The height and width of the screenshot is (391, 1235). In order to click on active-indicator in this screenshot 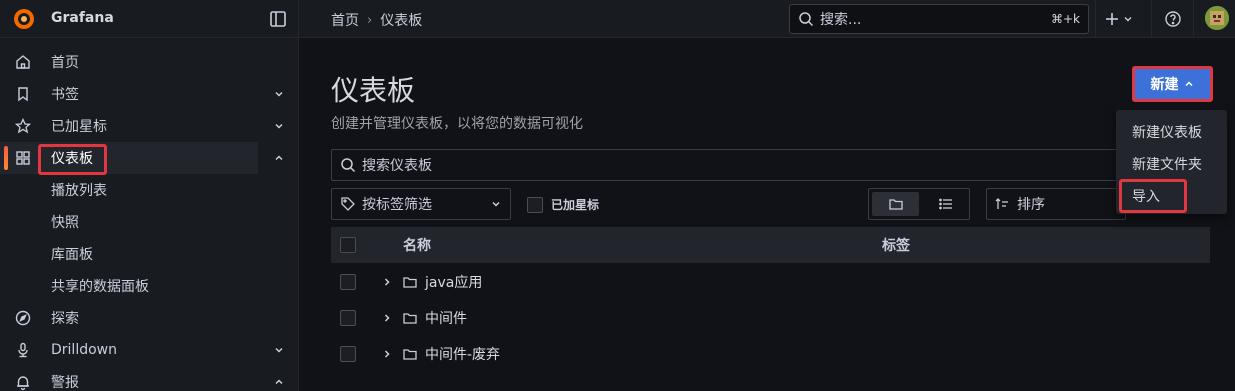, I will do `click(6, 158)`.